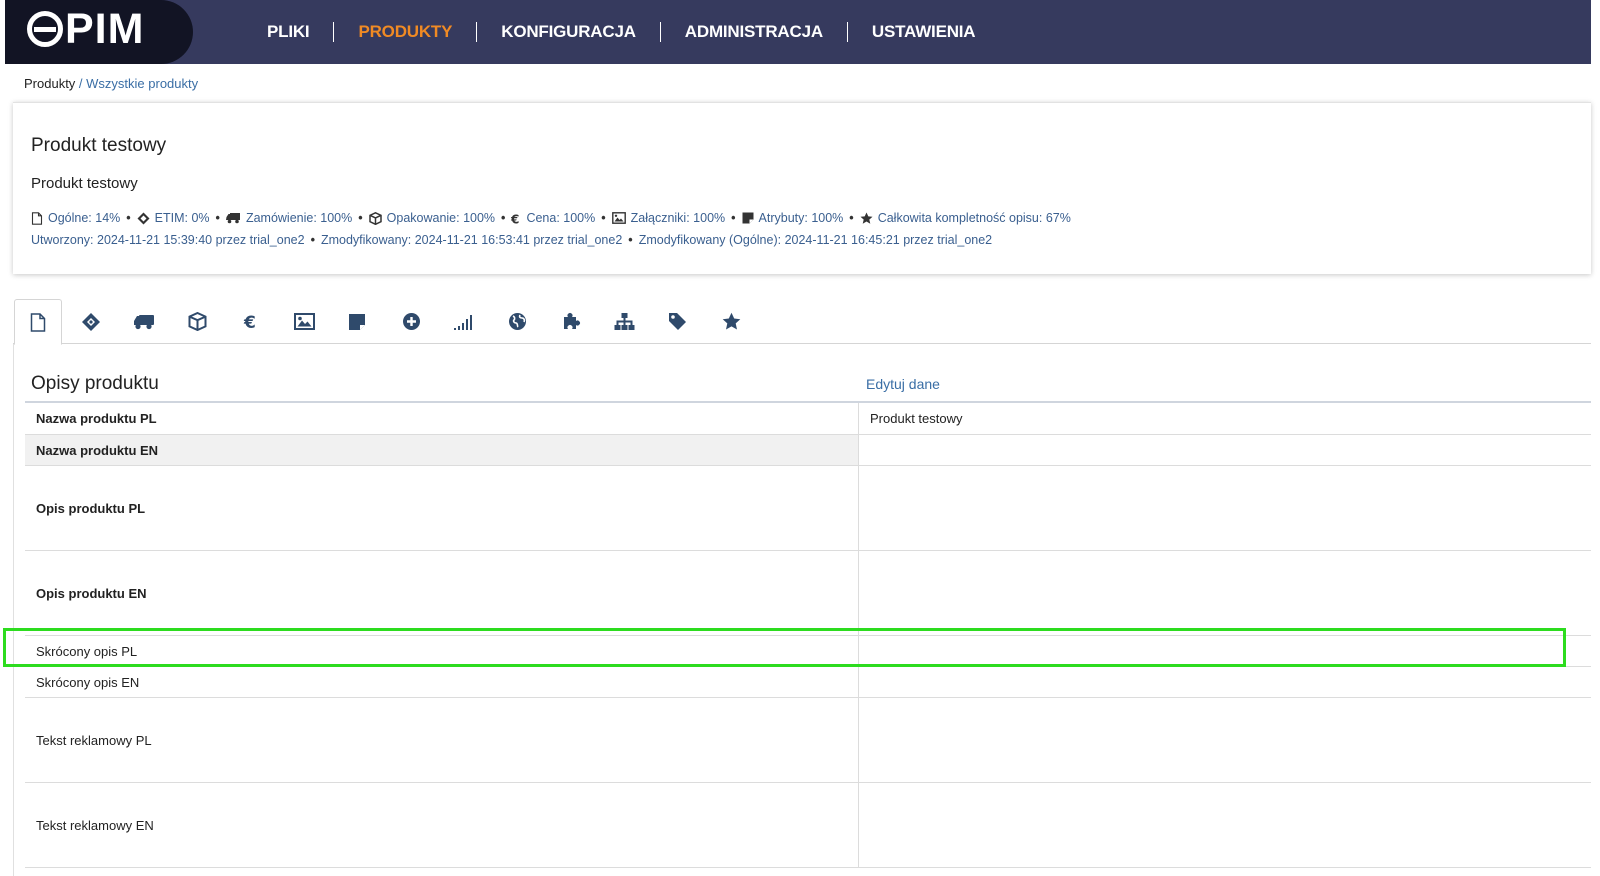 This screenshot has height=876, width=1600. Describe the element at coordinates (442, 418) in the screenshot. I see `row-label: Nazwa produktu PL` at that location.